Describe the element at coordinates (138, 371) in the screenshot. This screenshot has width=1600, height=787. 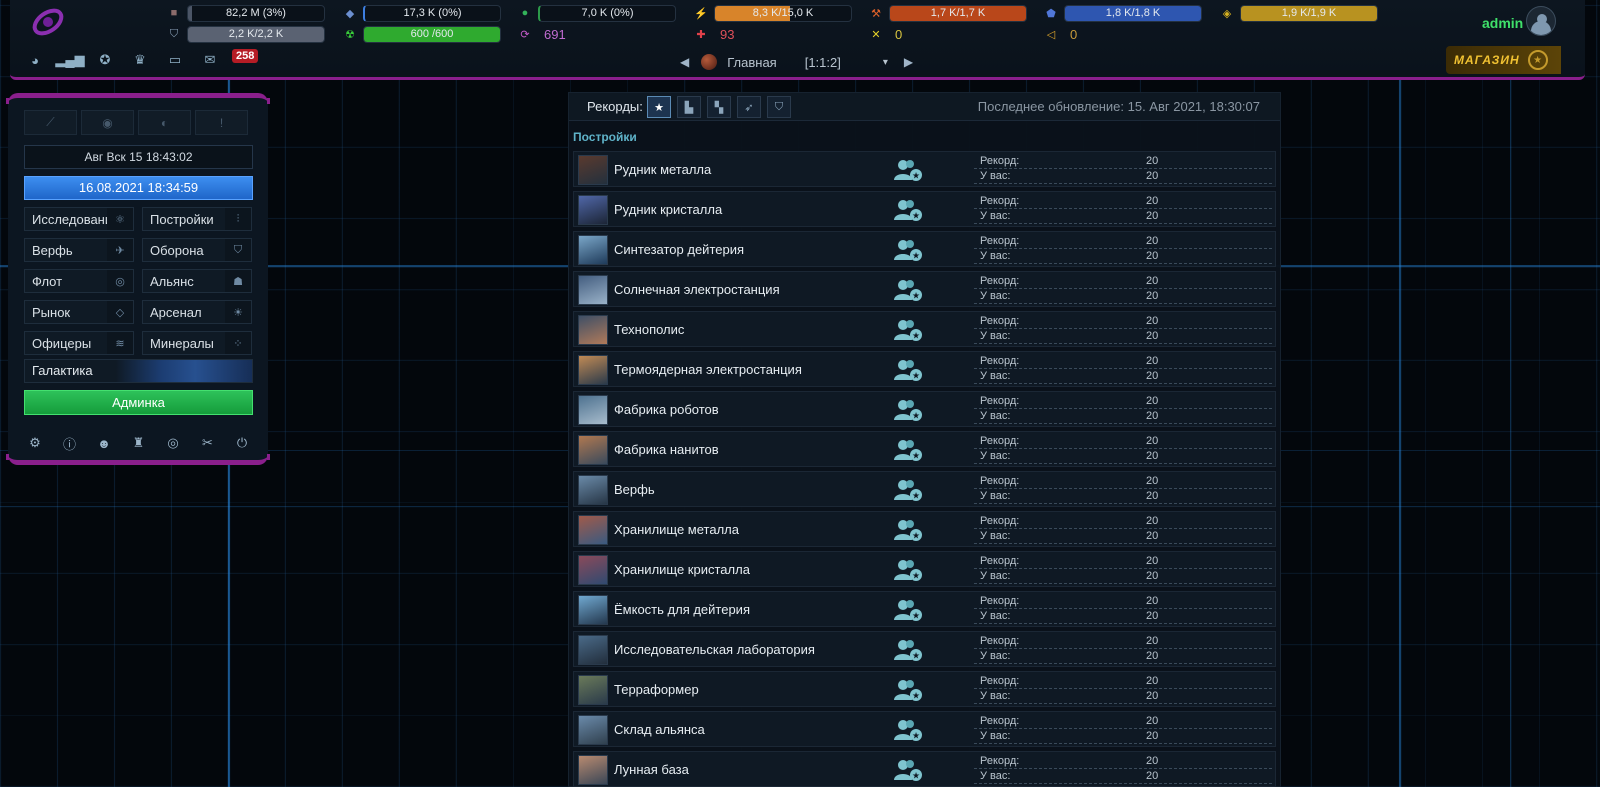
I see `menu-galaxy: Галактика` at that location.